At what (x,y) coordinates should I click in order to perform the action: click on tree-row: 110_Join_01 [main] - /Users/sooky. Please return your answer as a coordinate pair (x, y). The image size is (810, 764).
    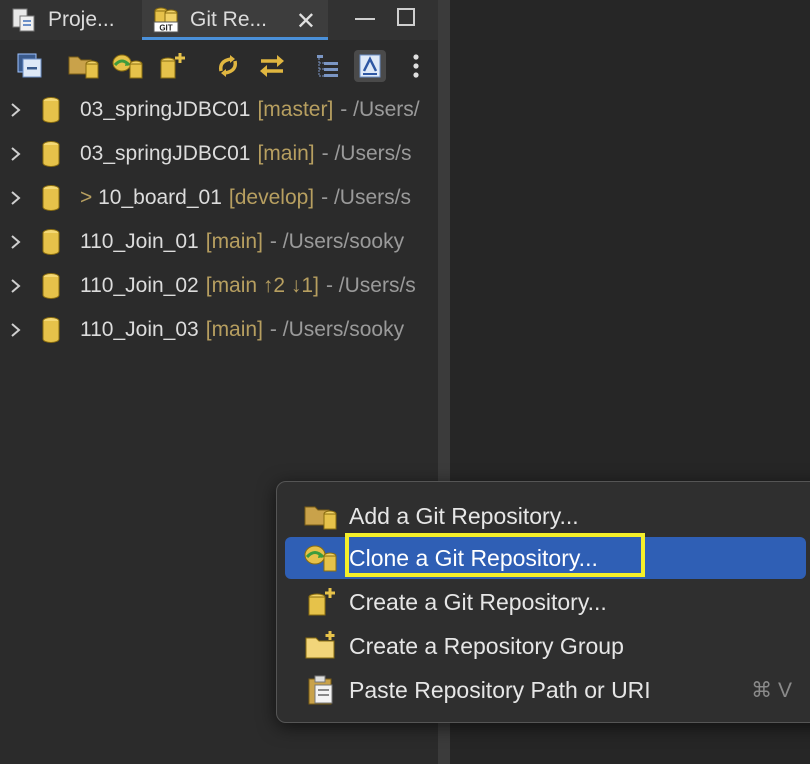
    Looking at the image, I should click on (219, 242).